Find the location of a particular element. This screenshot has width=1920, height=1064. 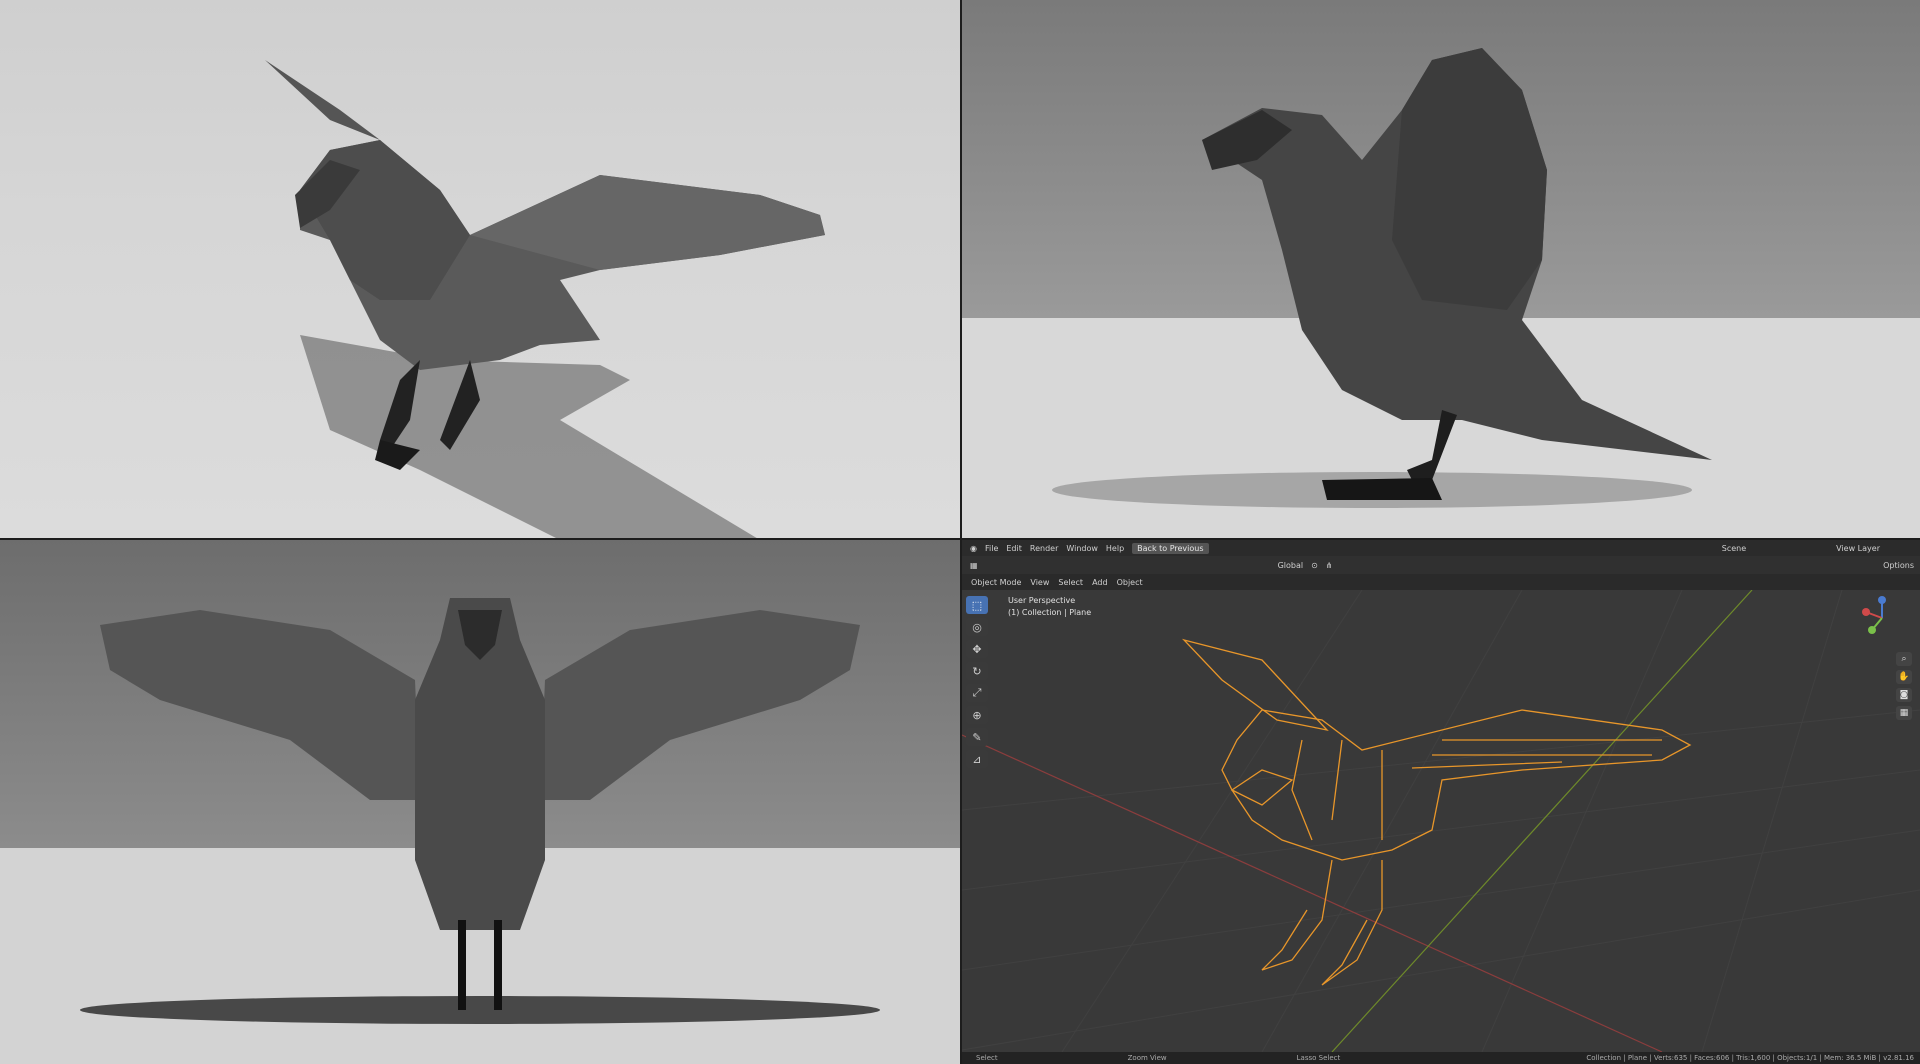

rotate-icon: ↻ is located at coordinates (977, 671).